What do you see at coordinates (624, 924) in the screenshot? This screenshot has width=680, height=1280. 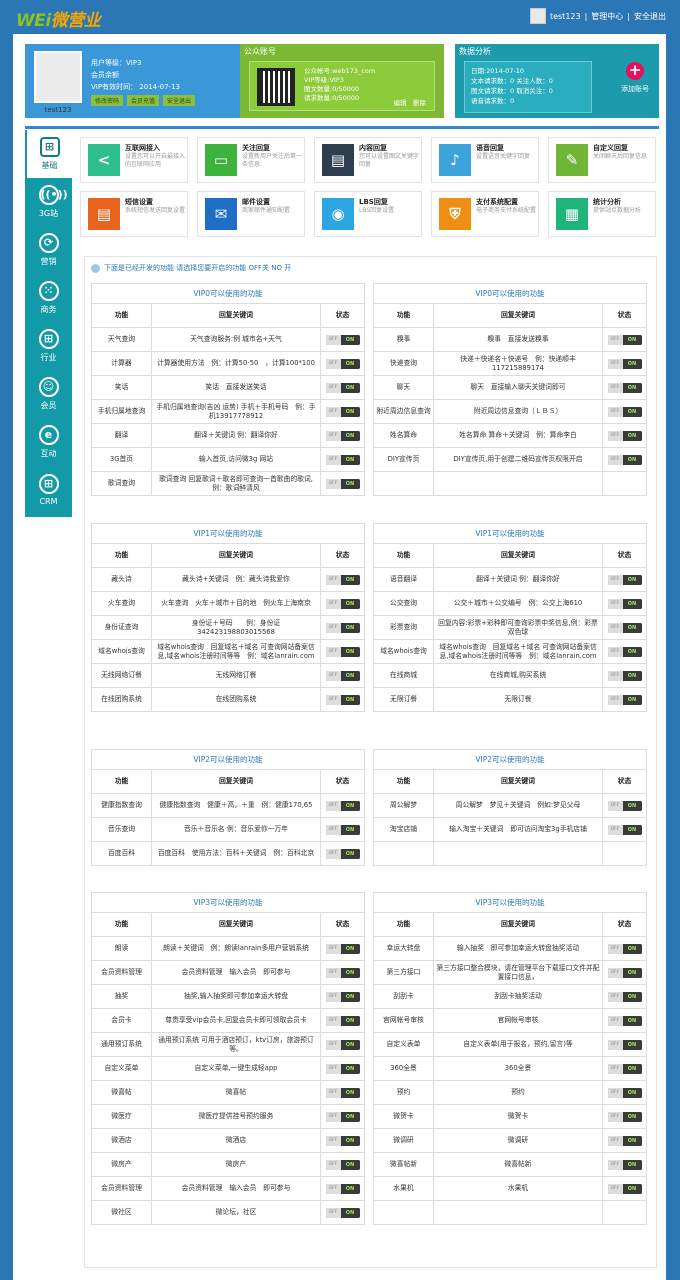 I see `col-status: 状态` at bounding box center [624, 924].